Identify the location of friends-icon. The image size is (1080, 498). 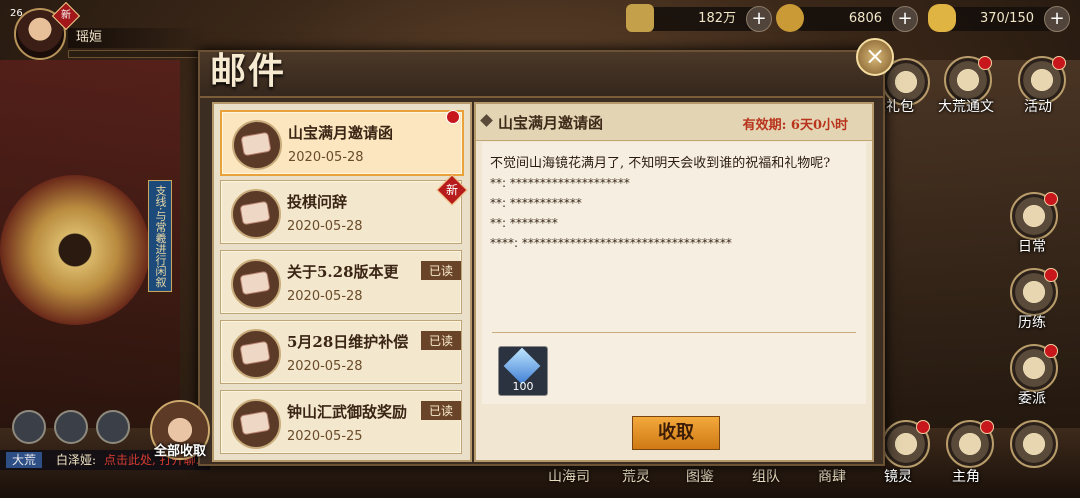
(29, 427).